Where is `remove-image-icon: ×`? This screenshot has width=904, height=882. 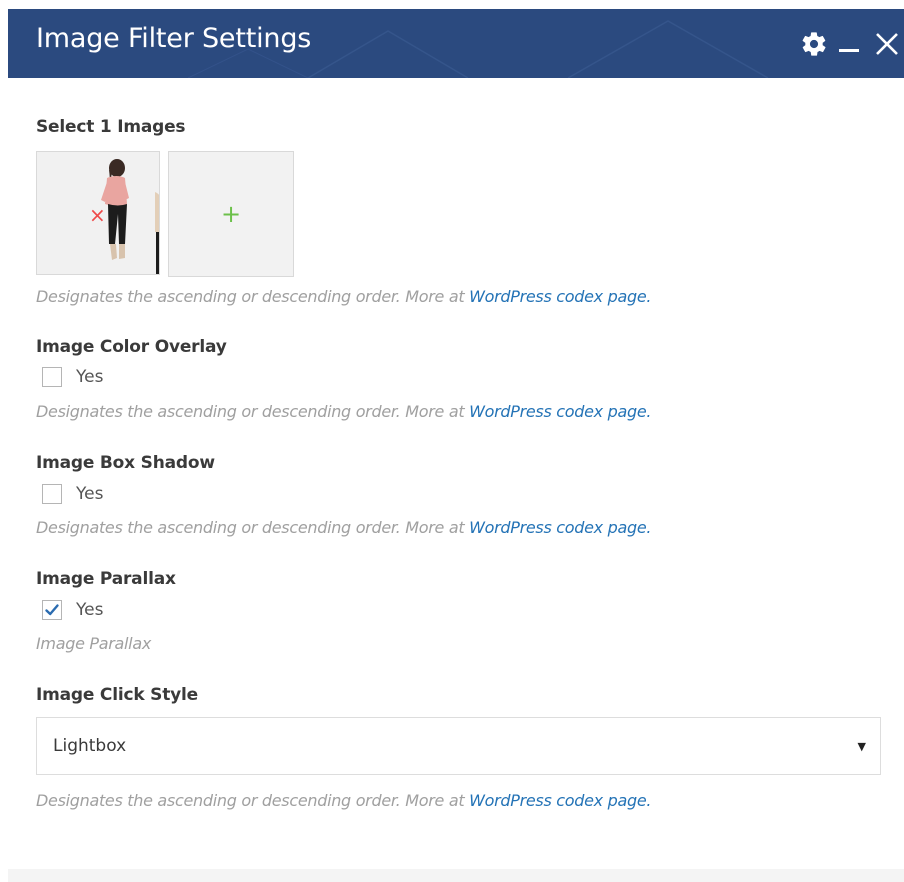 remove-image-icon: × is located at coordinates (97, 215).